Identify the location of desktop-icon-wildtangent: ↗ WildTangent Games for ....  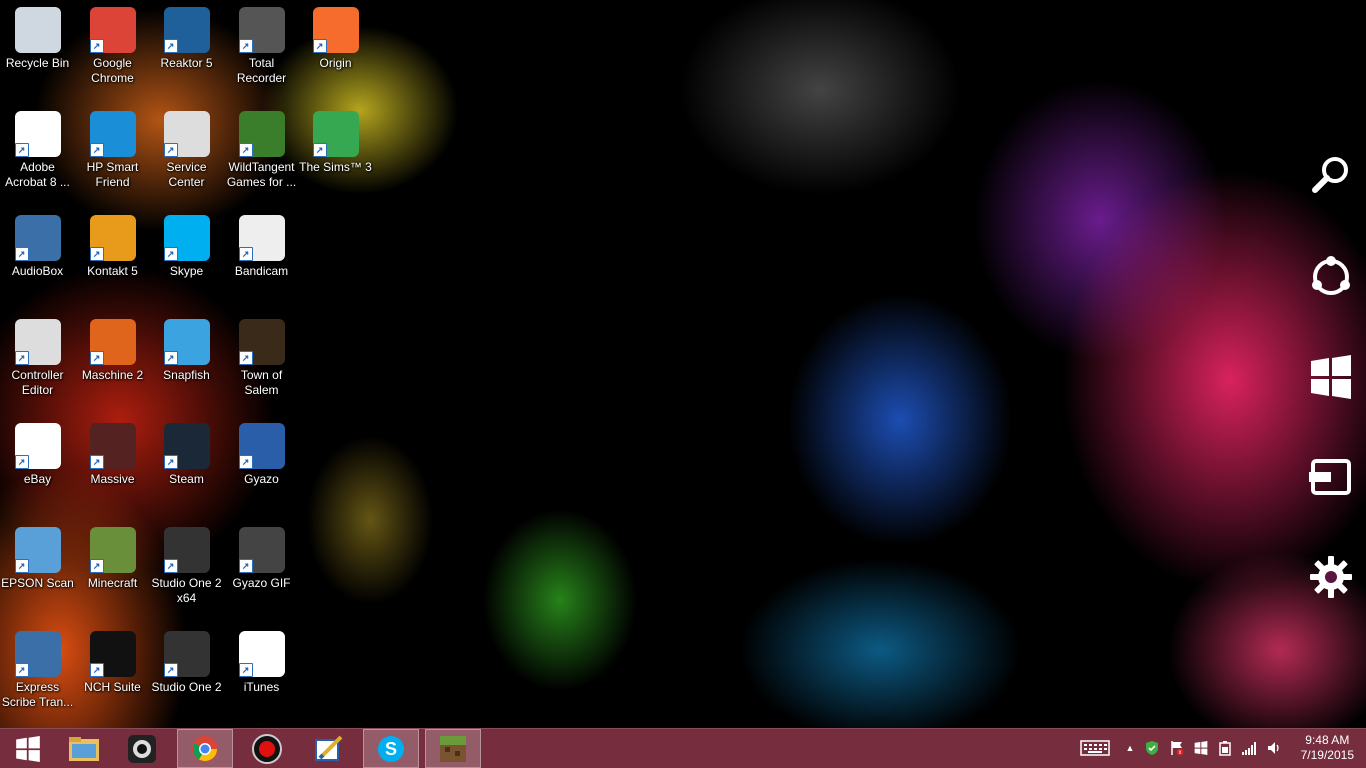
(261, 156).